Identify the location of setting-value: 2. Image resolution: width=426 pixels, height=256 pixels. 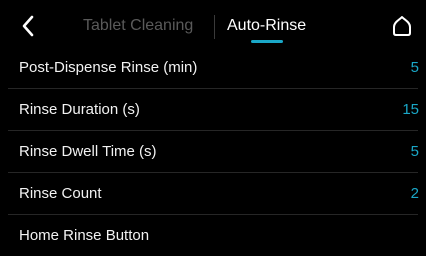
(414, 193).